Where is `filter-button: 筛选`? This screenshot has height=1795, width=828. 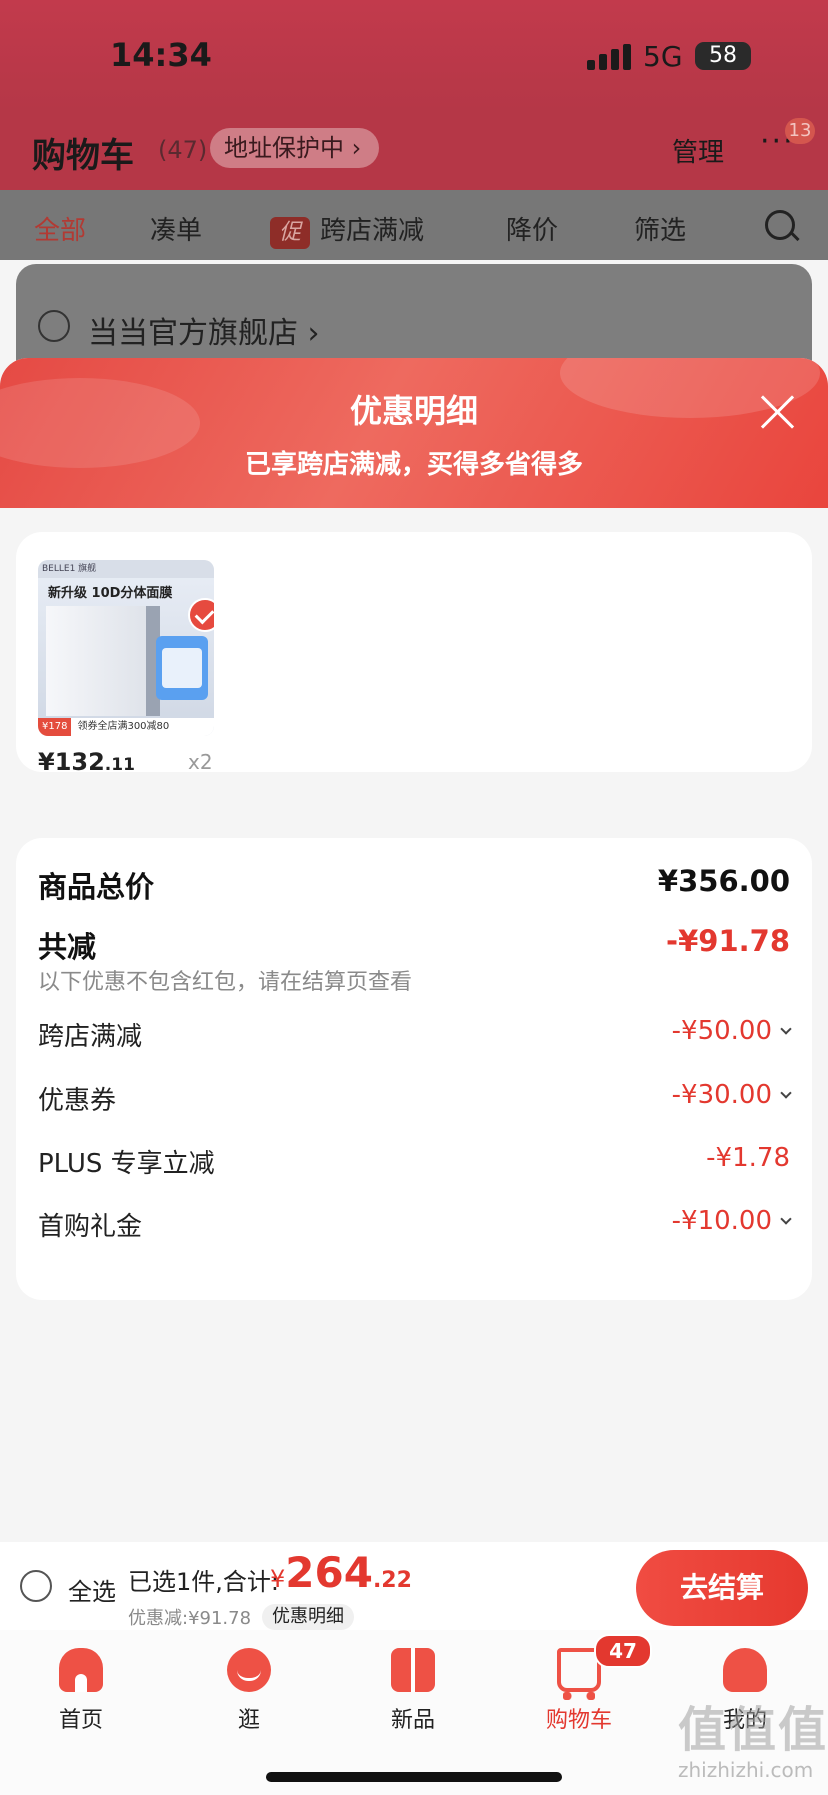 filter-button: 筛选 is located at coordinates (660, 228).